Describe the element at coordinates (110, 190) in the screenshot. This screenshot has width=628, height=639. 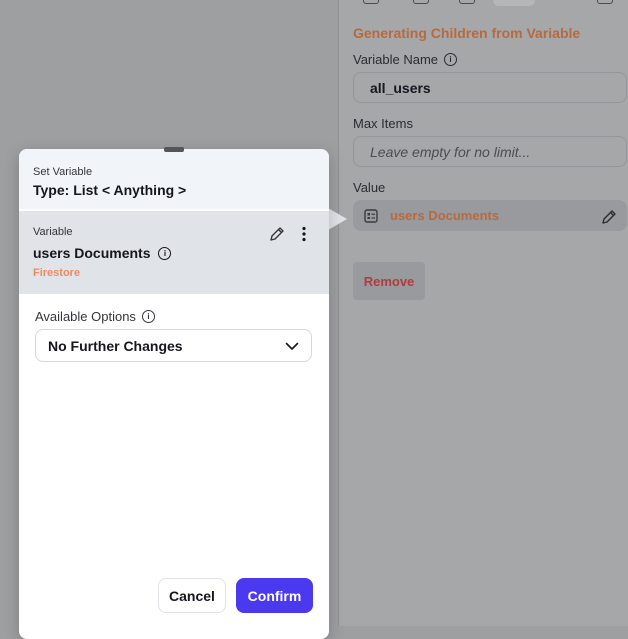
I see `dialog-title: Type: List < Anything >` at that location.